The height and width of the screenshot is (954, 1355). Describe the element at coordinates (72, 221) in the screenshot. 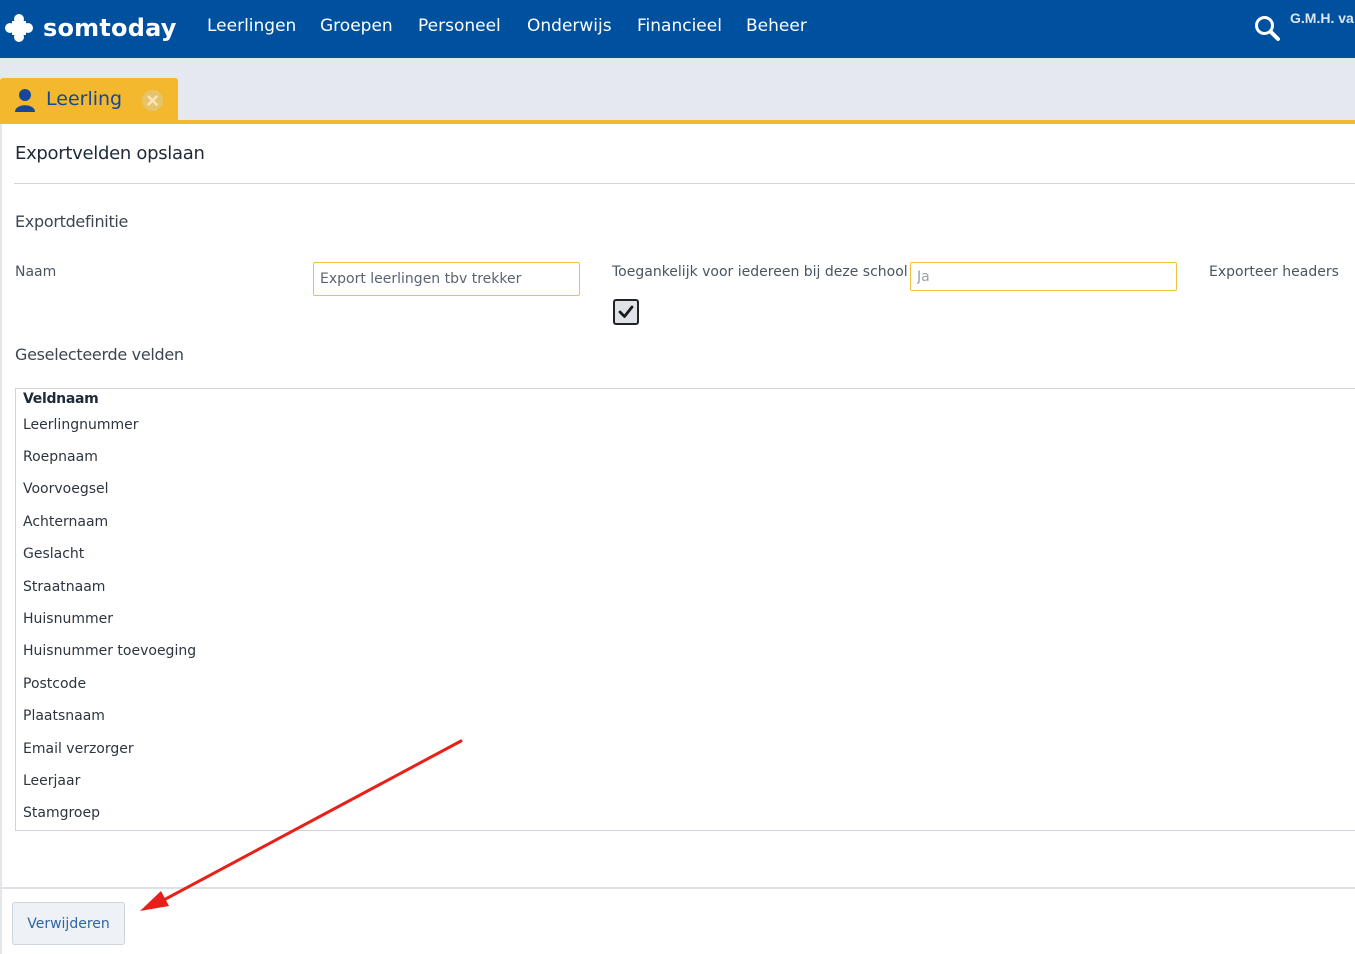

I see `section-heading-exportdefinitie: Exportdefinitie` at that location.